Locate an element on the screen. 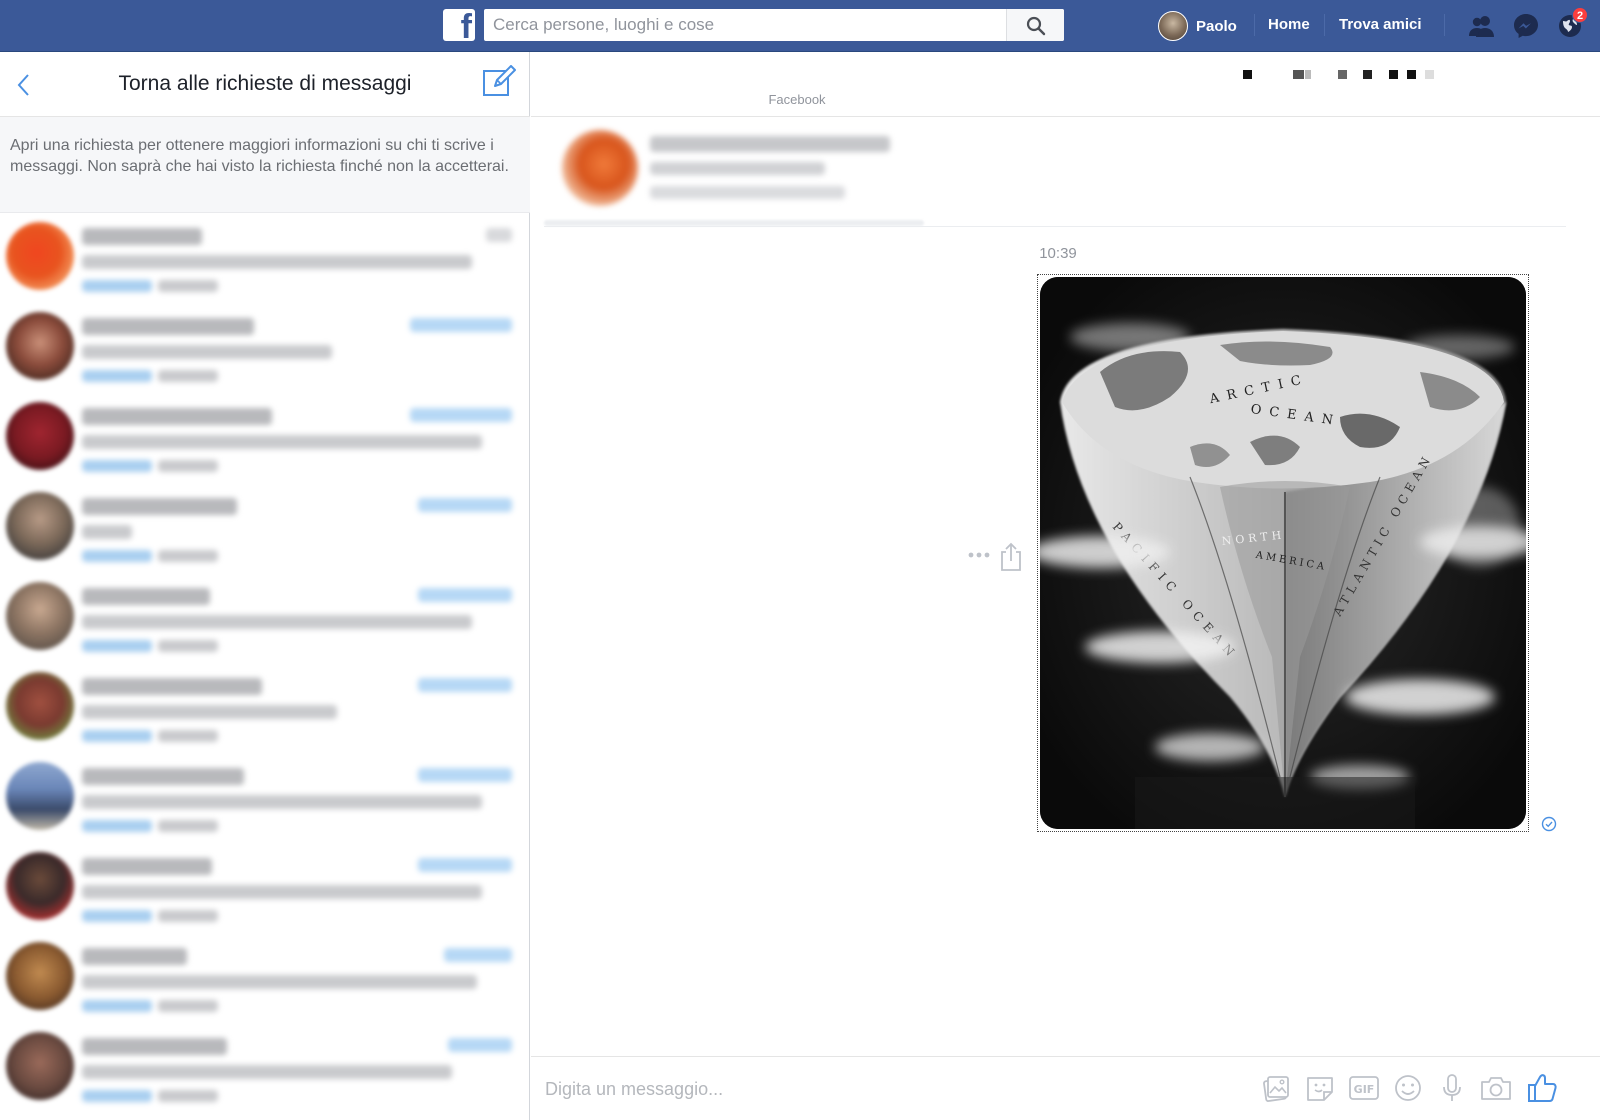  friend-requests-icon is located at coordinates (1482, 26).